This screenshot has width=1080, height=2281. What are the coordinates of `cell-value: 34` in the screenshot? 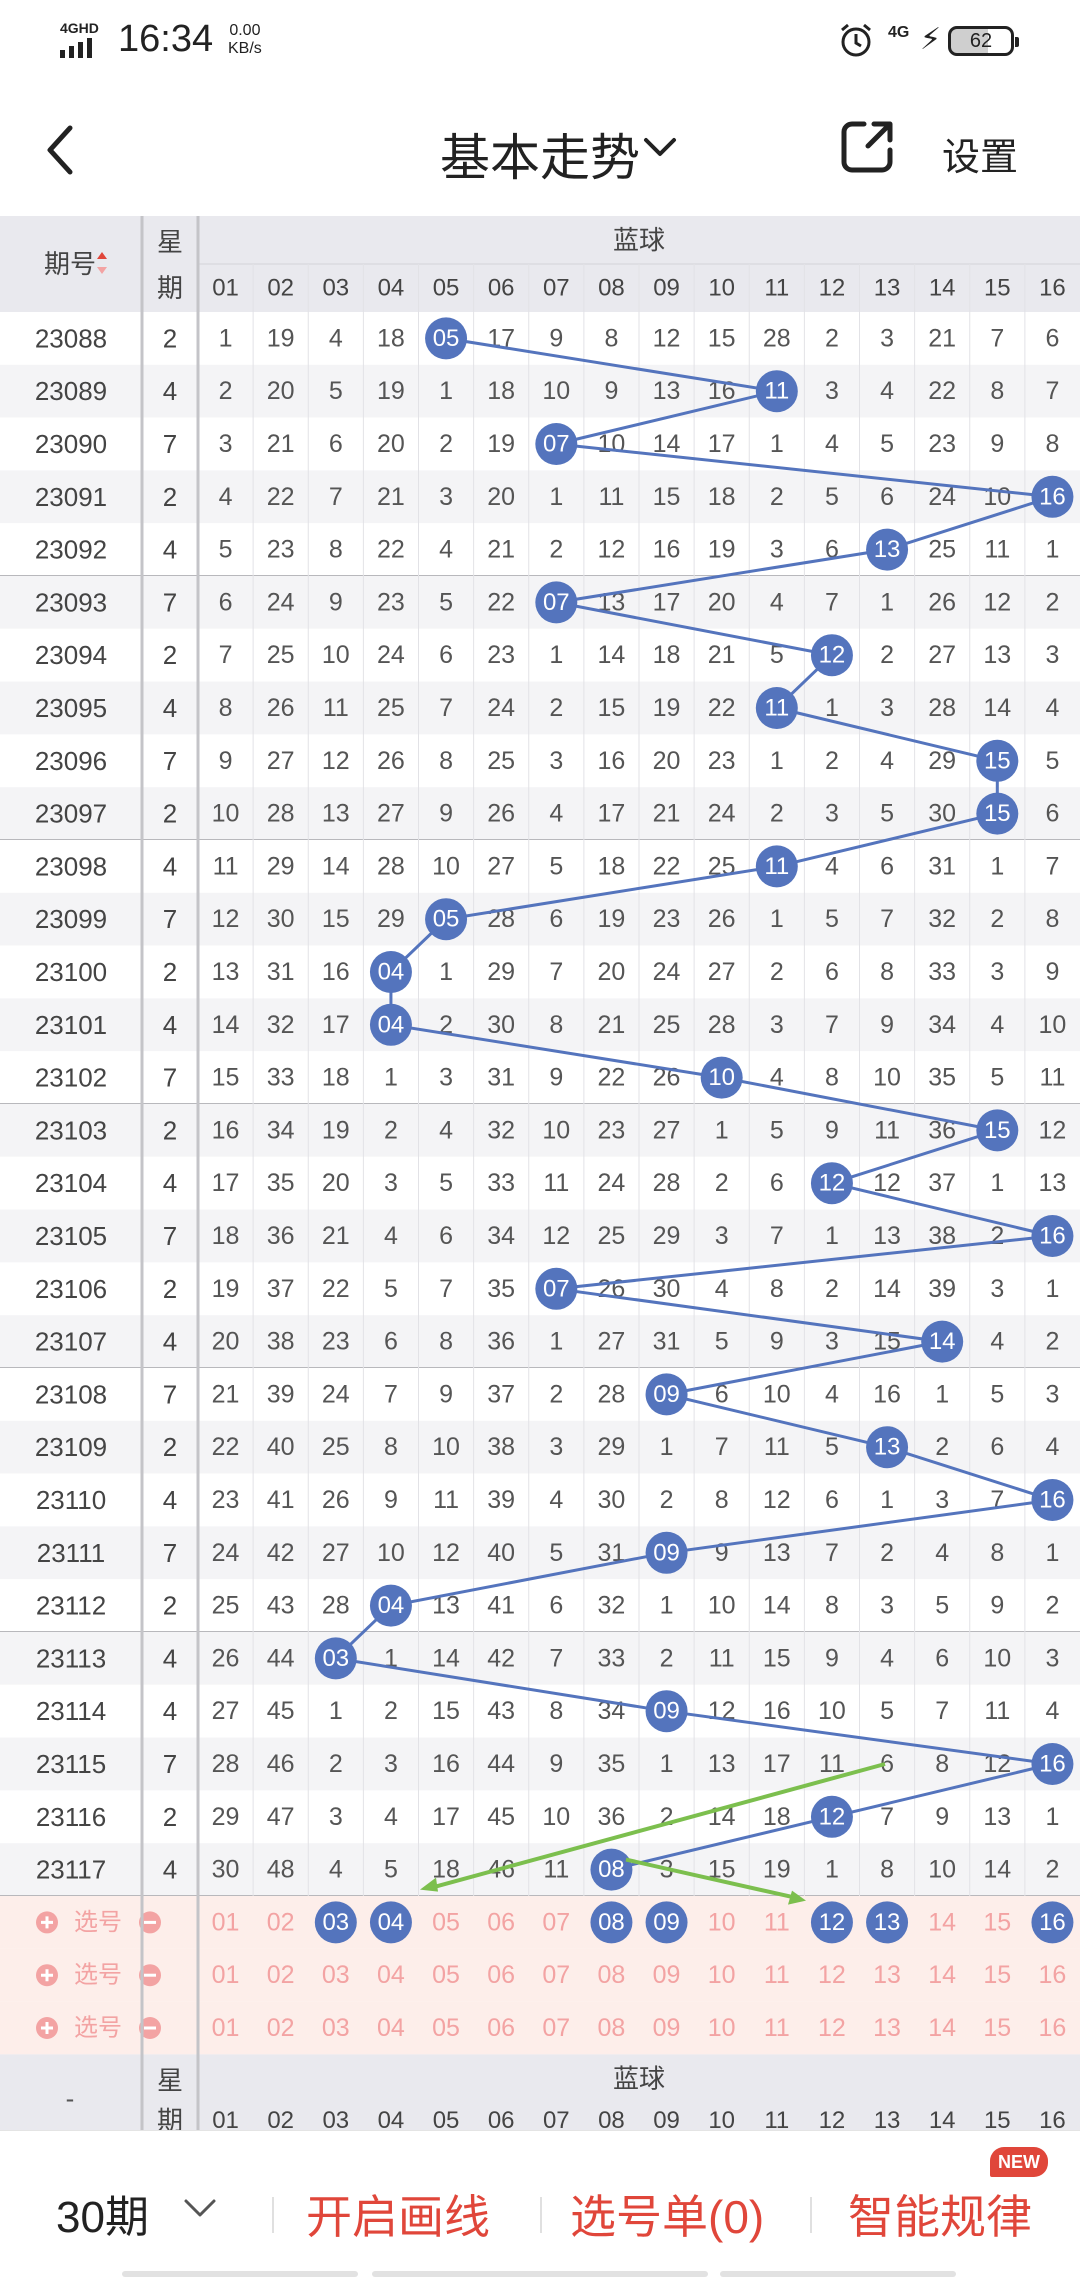 It's located at (942, 1025).